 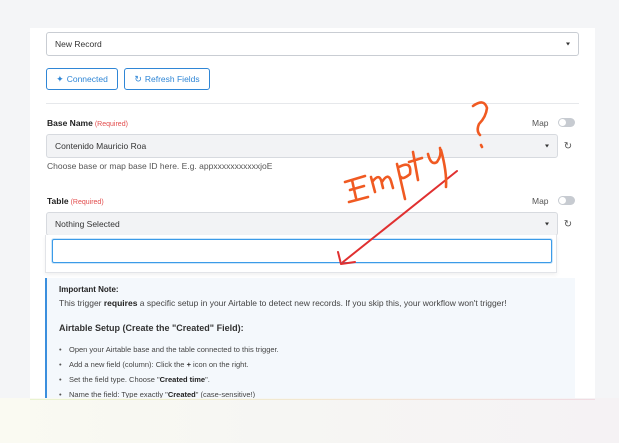 I want to click on annotation-arrow, so click(x=397, y=217).